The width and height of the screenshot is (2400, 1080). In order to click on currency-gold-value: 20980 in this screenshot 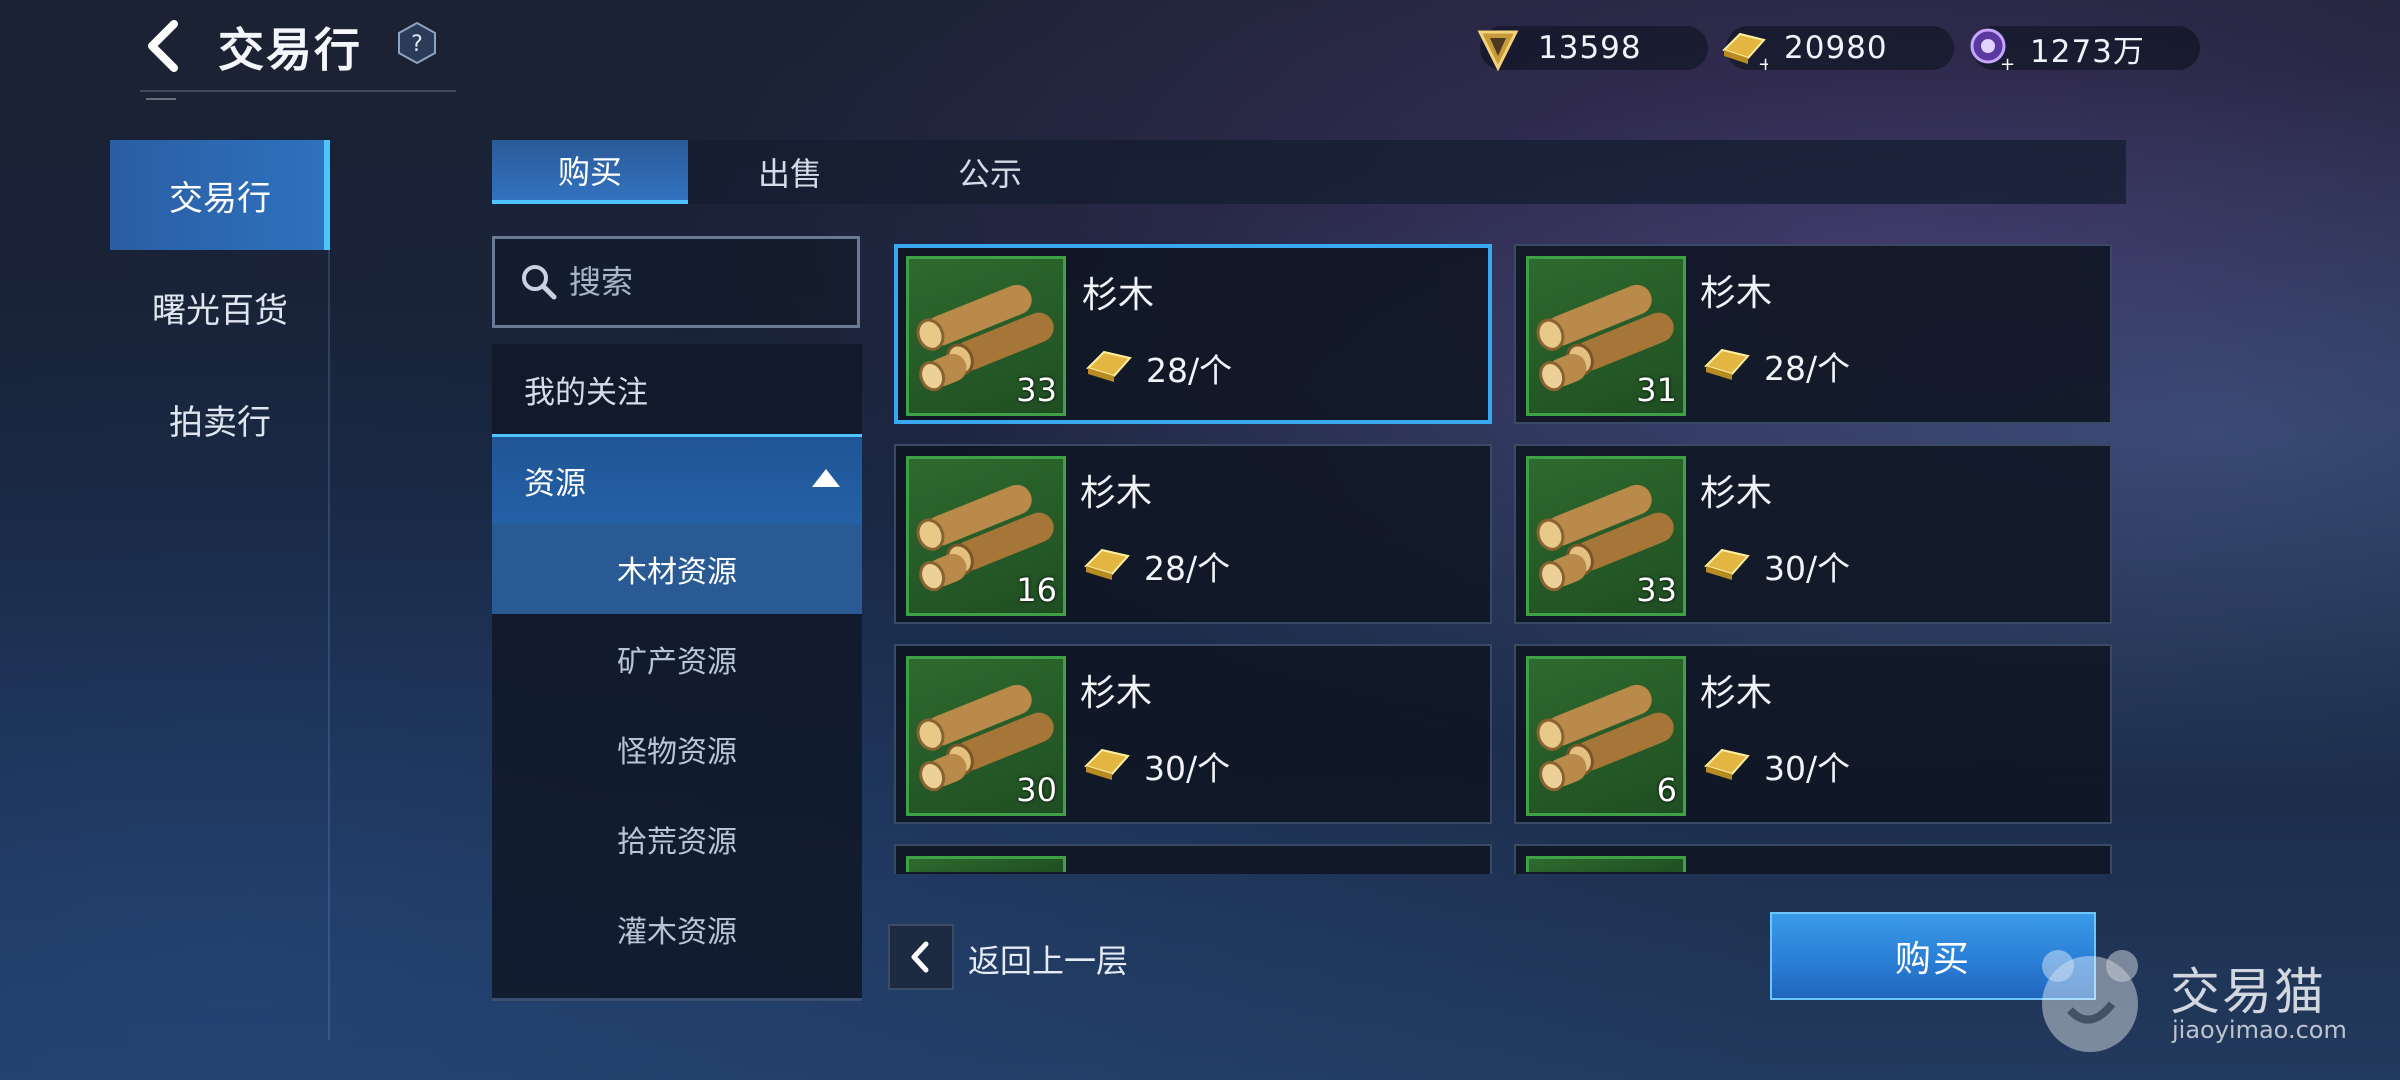, I will do `click(1836, 48)`.